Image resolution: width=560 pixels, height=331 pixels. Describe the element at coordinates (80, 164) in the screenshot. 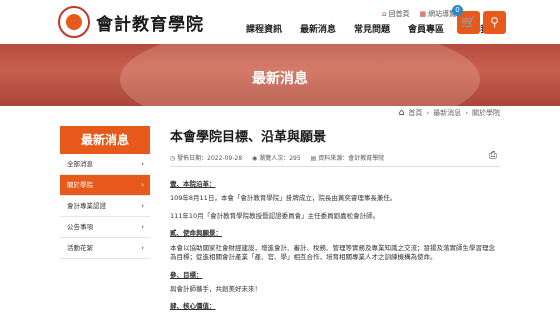

I see `sidebar-item-label: 全部消息` at that location.